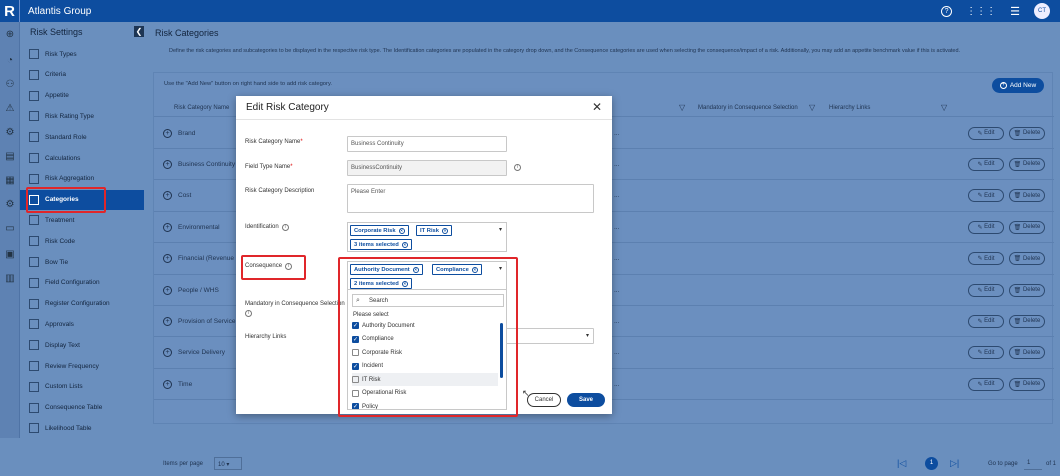 Image resolution: width=1060 pixels, height=476 pixels. What do you see at coordinates (10, 181) in the screenshot?
I see `report-icon: ▦` at bounding box center [10, 181].